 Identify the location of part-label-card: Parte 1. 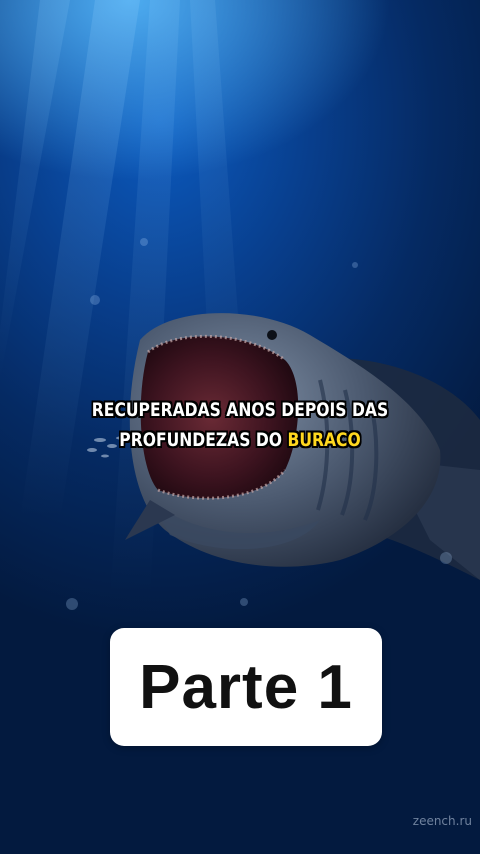
(246, 687).